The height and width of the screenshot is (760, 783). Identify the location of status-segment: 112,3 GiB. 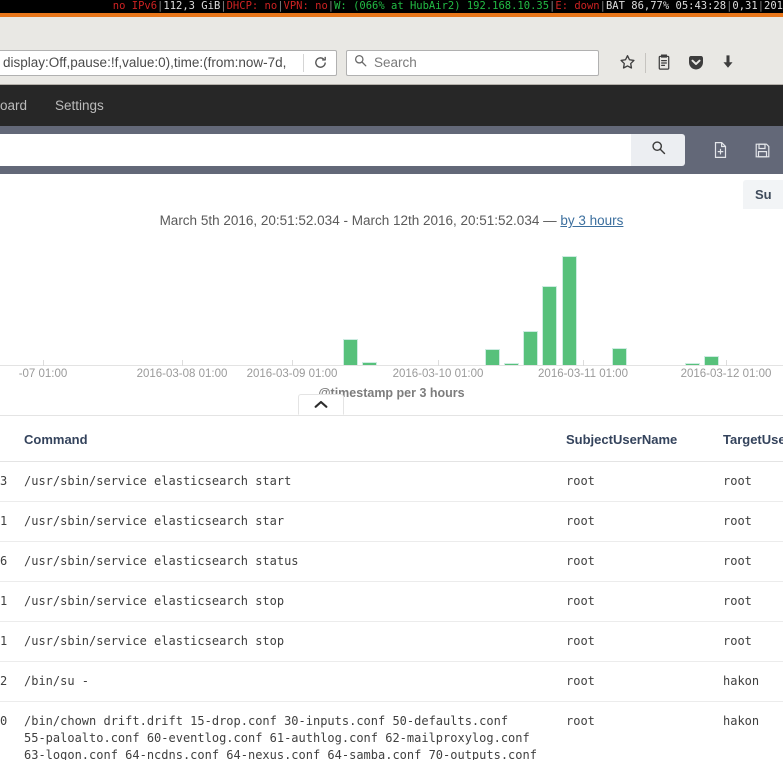
(192, 6).